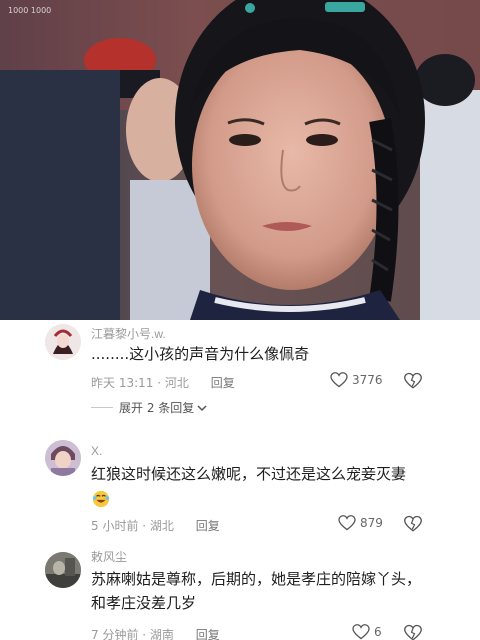  Describe the element at coordinates (102, 407) in the screenshot. I see `divider-line` at that location.